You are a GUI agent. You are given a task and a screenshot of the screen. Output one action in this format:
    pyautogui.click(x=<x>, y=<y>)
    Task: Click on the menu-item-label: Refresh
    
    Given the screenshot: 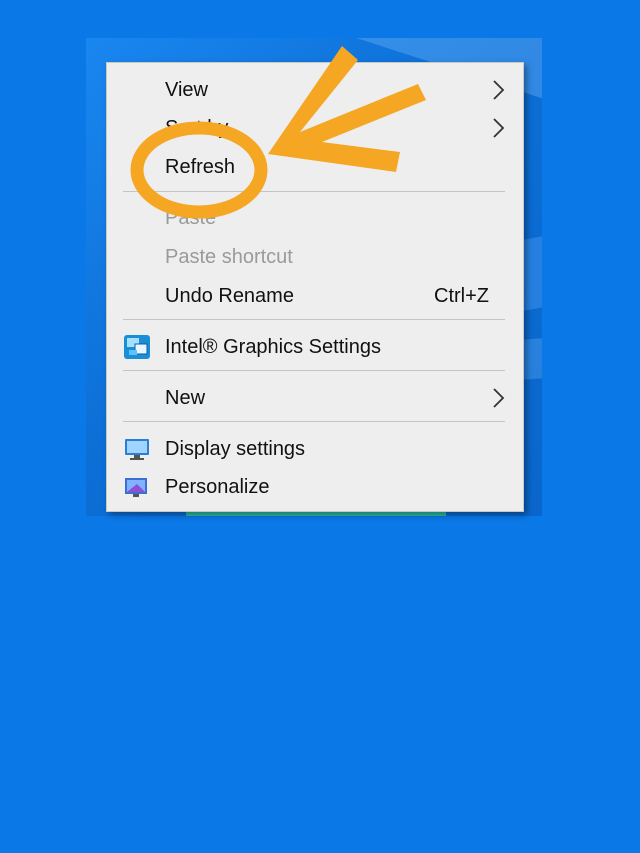 What is the action you would take?
    pyautogui.click(x=200, y=167)
    